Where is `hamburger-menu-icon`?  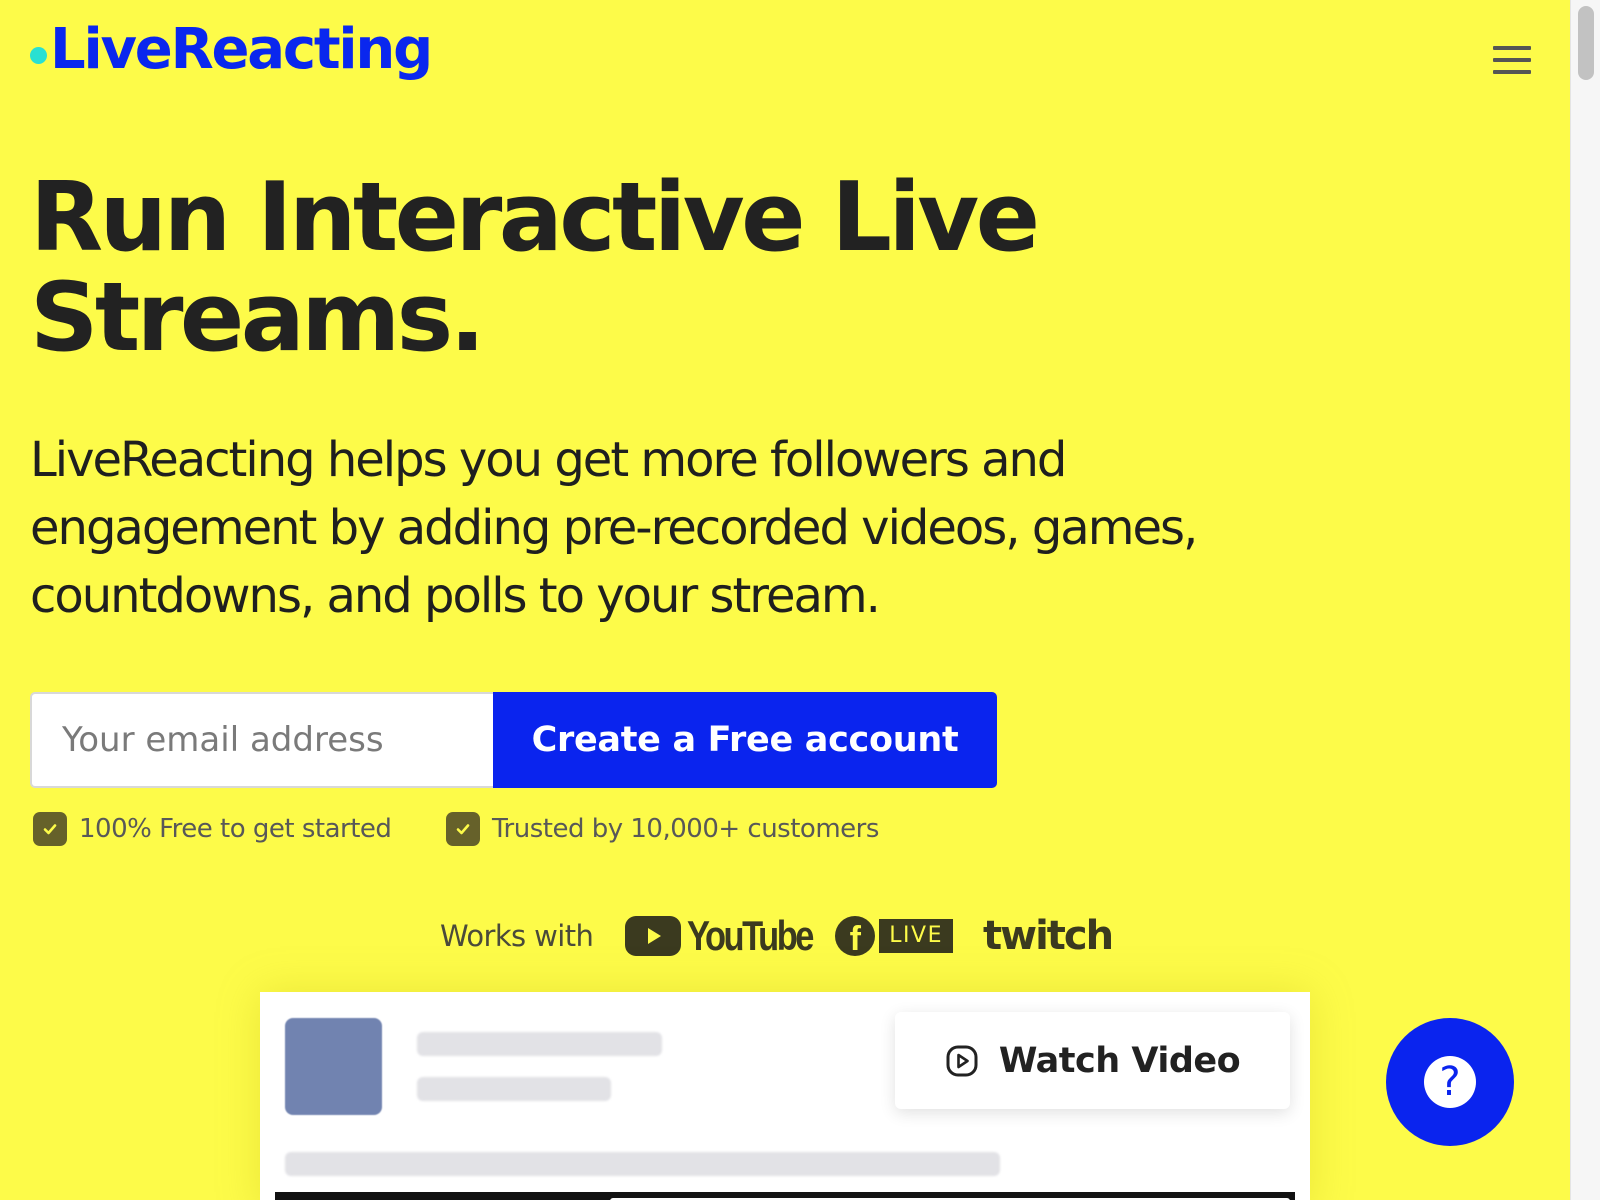 hamburger-menu-icon is located at coordinates (1512, 60).